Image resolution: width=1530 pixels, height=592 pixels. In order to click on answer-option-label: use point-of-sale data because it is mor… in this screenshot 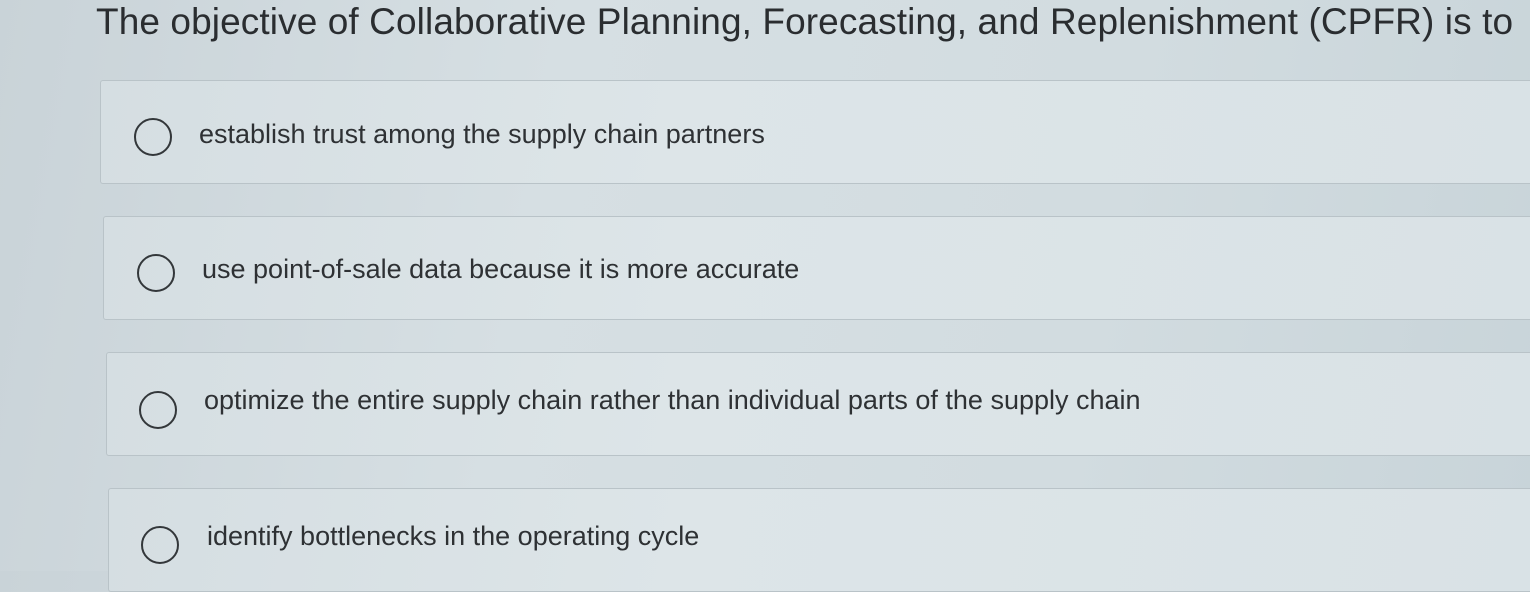, I will do `click(501, 269)`.